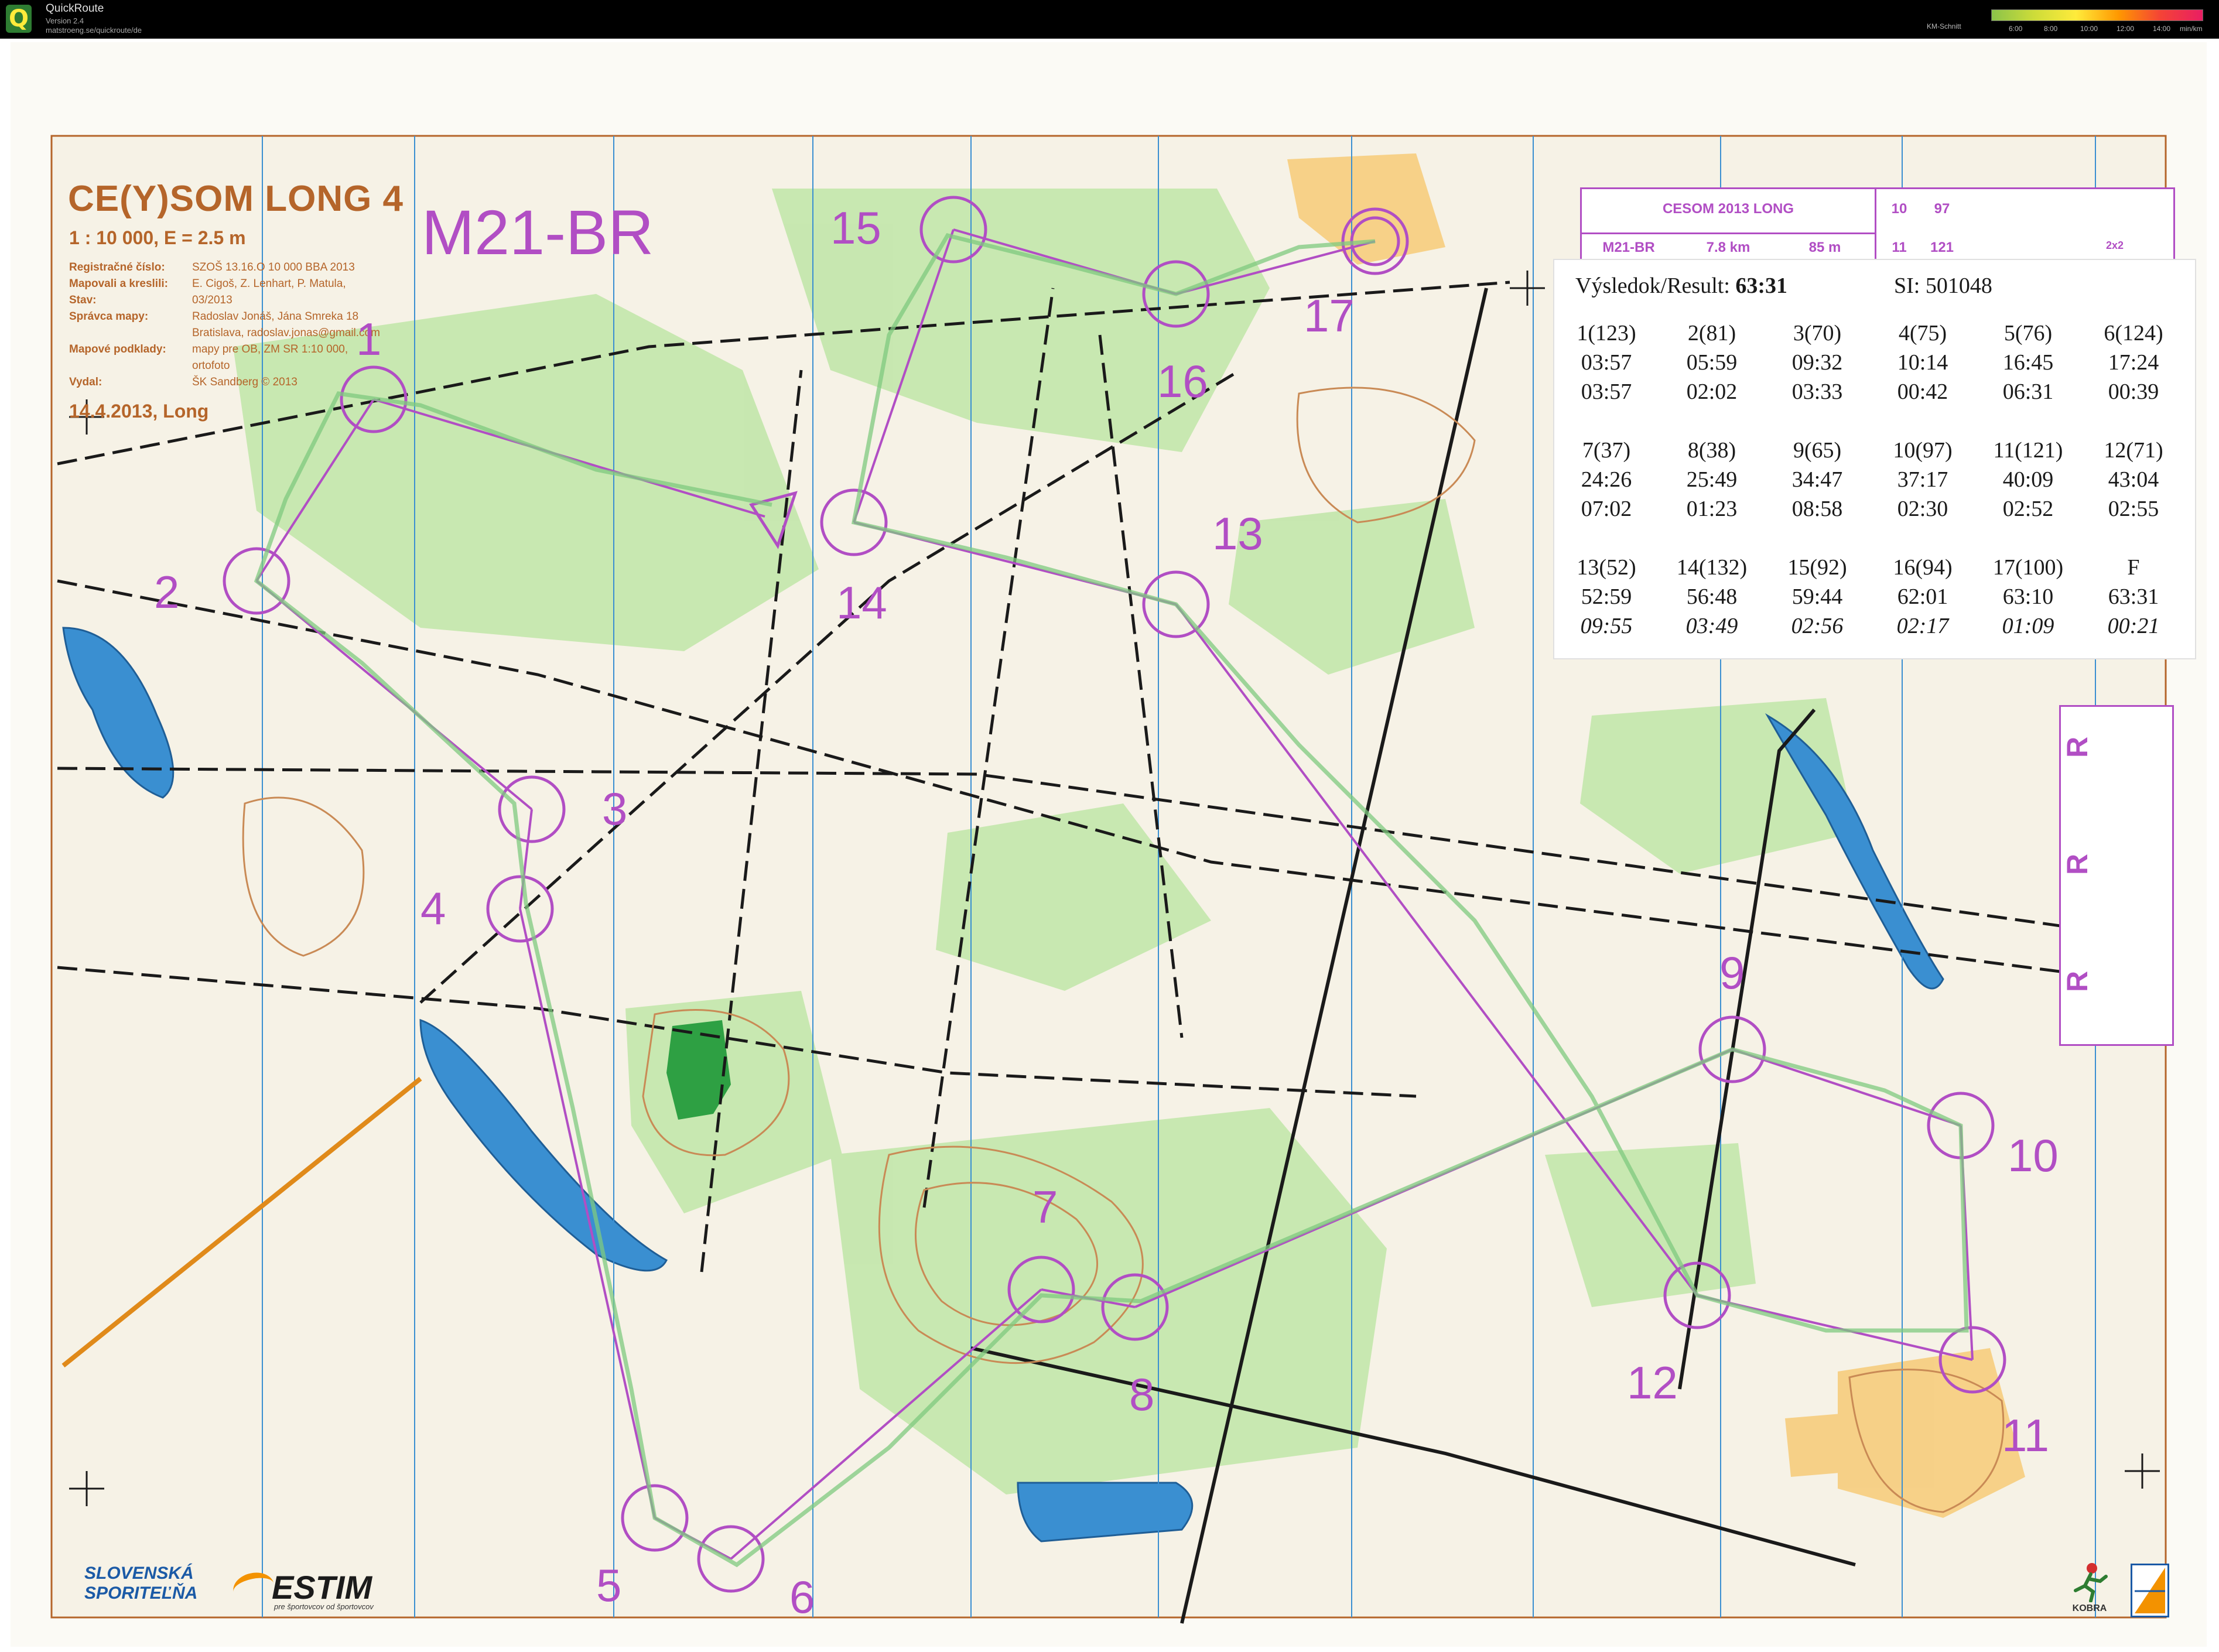 The image size is (2219, 1652). What do you see at coordinates (211, 366) in the screenshot?
I see `meta-value: ortofoto` at bounding box center [211, 366].